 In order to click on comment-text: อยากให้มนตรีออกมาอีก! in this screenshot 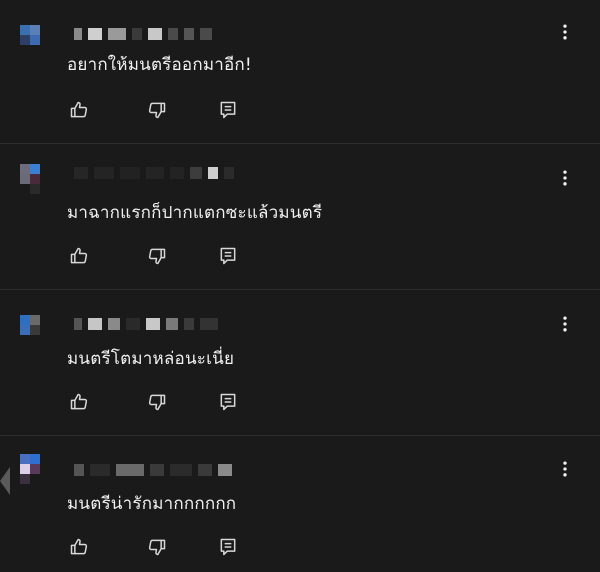, I will do `click(159, 65)`.